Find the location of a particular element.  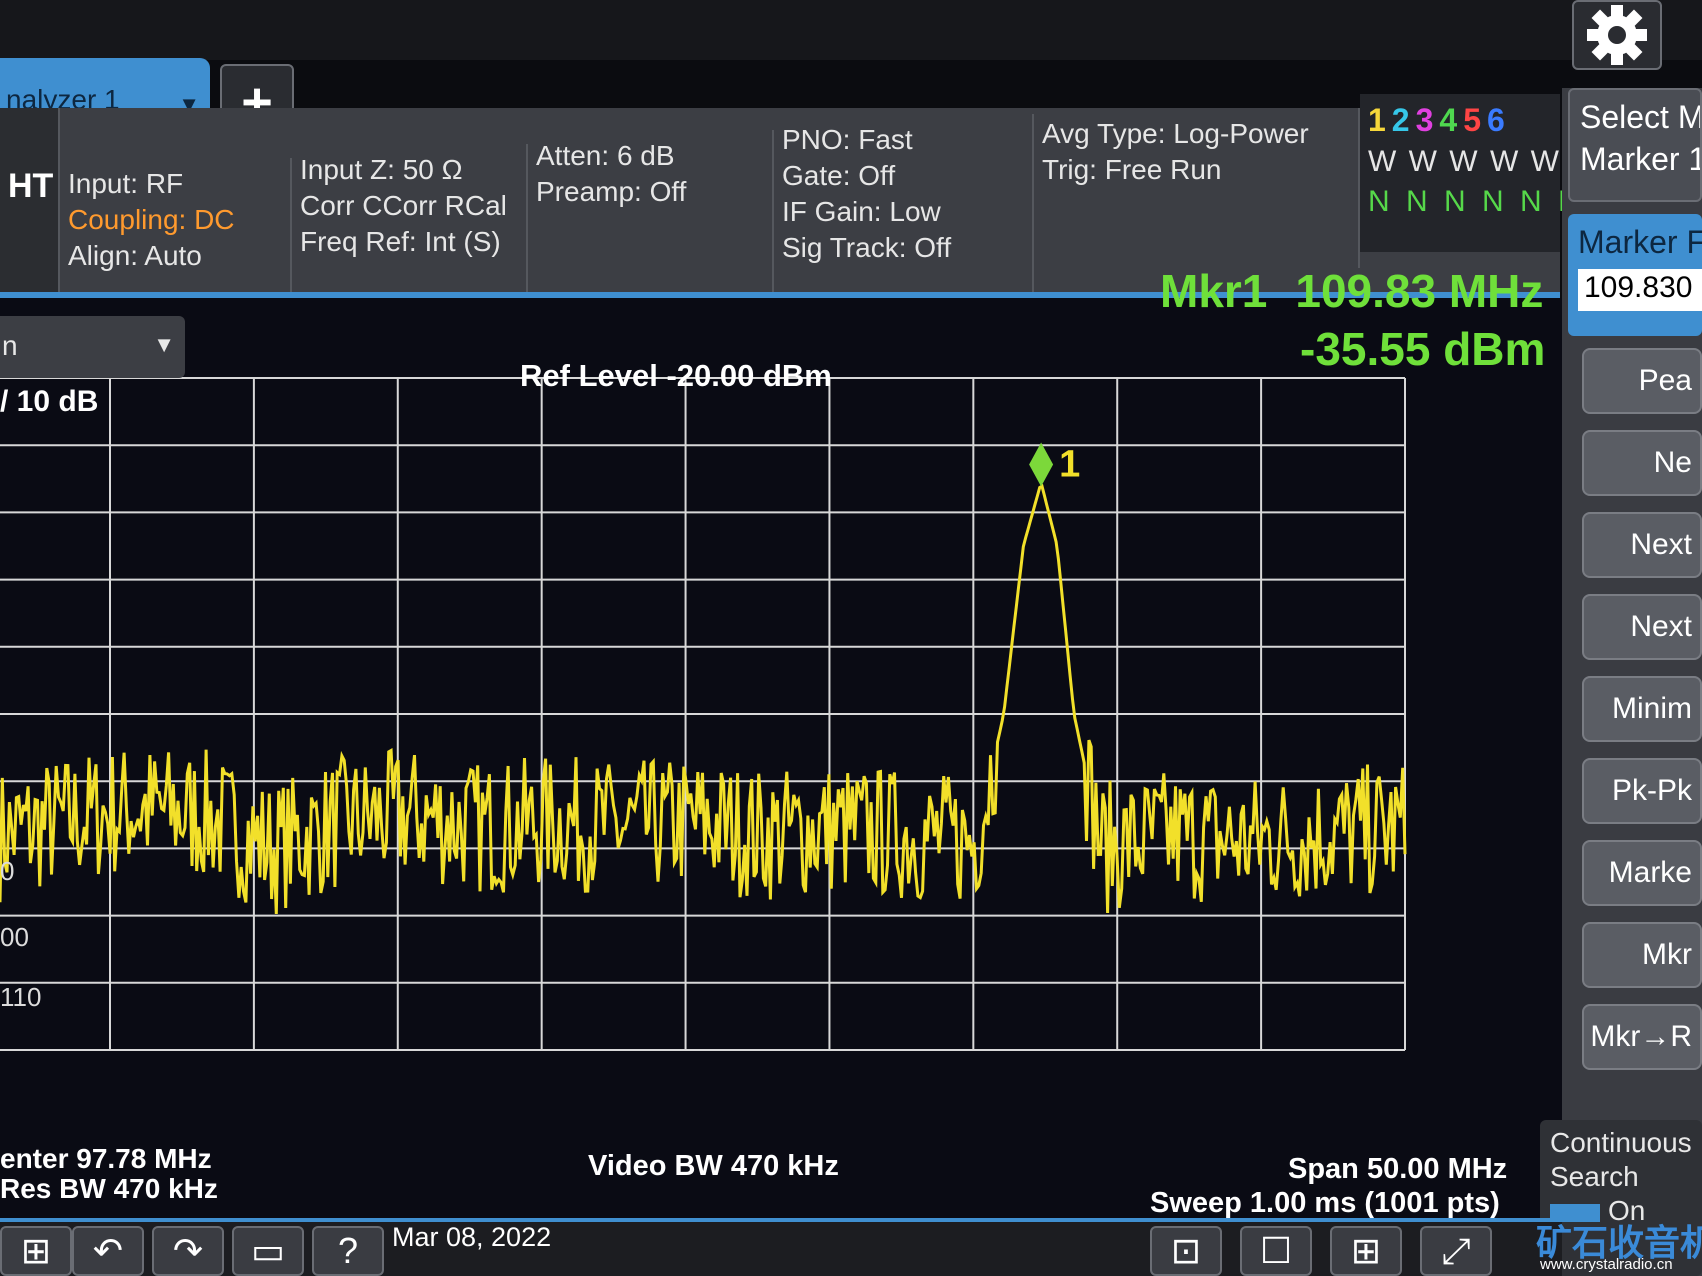

freq-ref-label: Freq Ref: Int (S) is located at coordinates (400, 241).